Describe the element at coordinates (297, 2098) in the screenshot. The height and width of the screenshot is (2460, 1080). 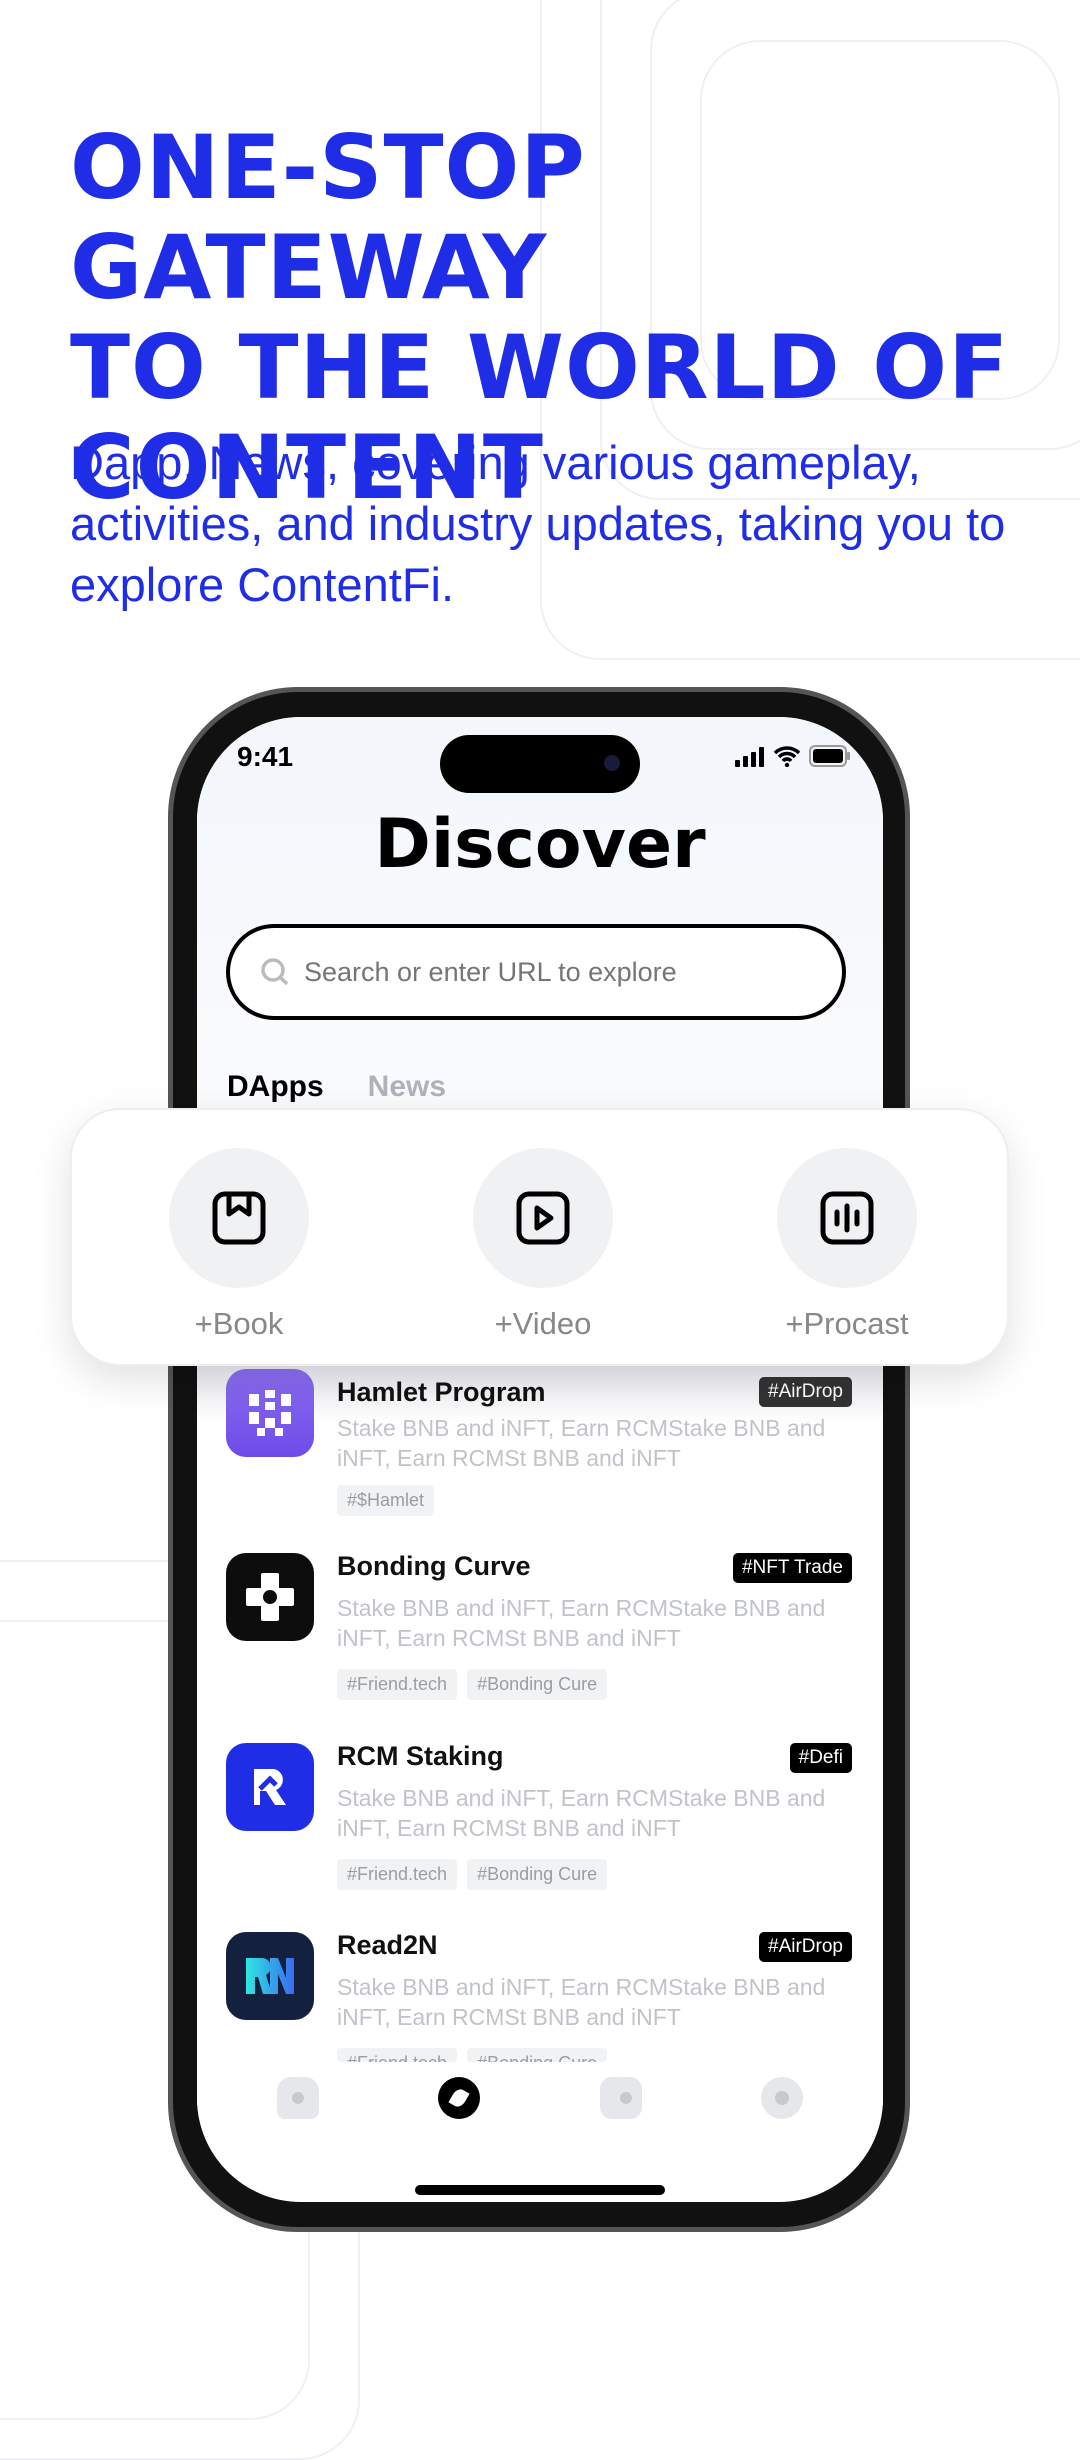
I see `home-icon` at that location.